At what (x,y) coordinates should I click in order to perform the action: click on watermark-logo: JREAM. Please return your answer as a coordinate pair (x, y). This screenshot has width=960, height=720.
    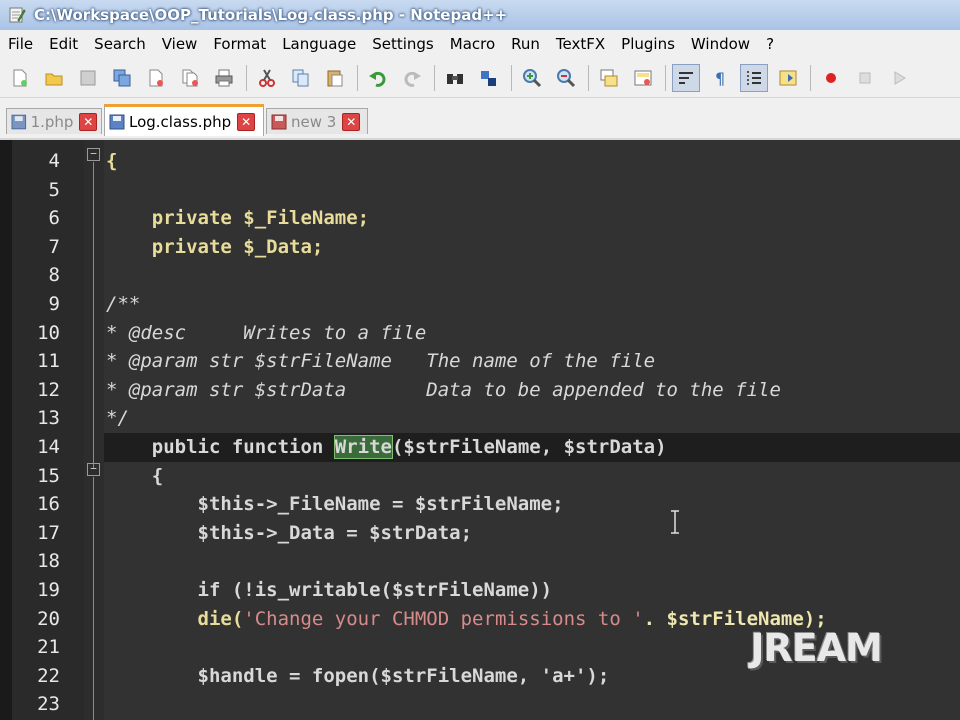
    Looking at the image, I should click on (816, 648).